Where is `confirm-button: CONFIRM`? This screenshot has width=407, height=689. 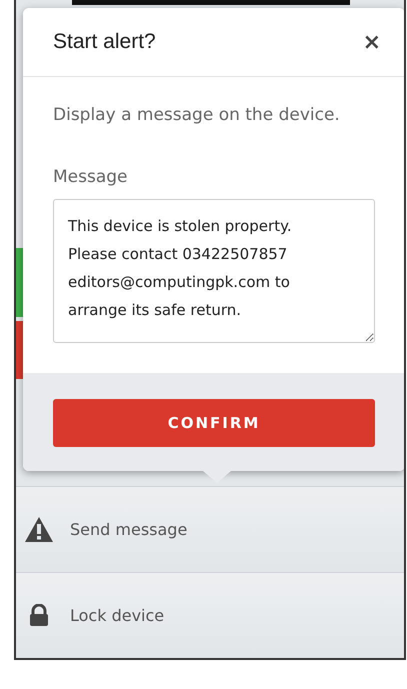
confirm-button: CONFIRM is located at coordinates (214, 423).